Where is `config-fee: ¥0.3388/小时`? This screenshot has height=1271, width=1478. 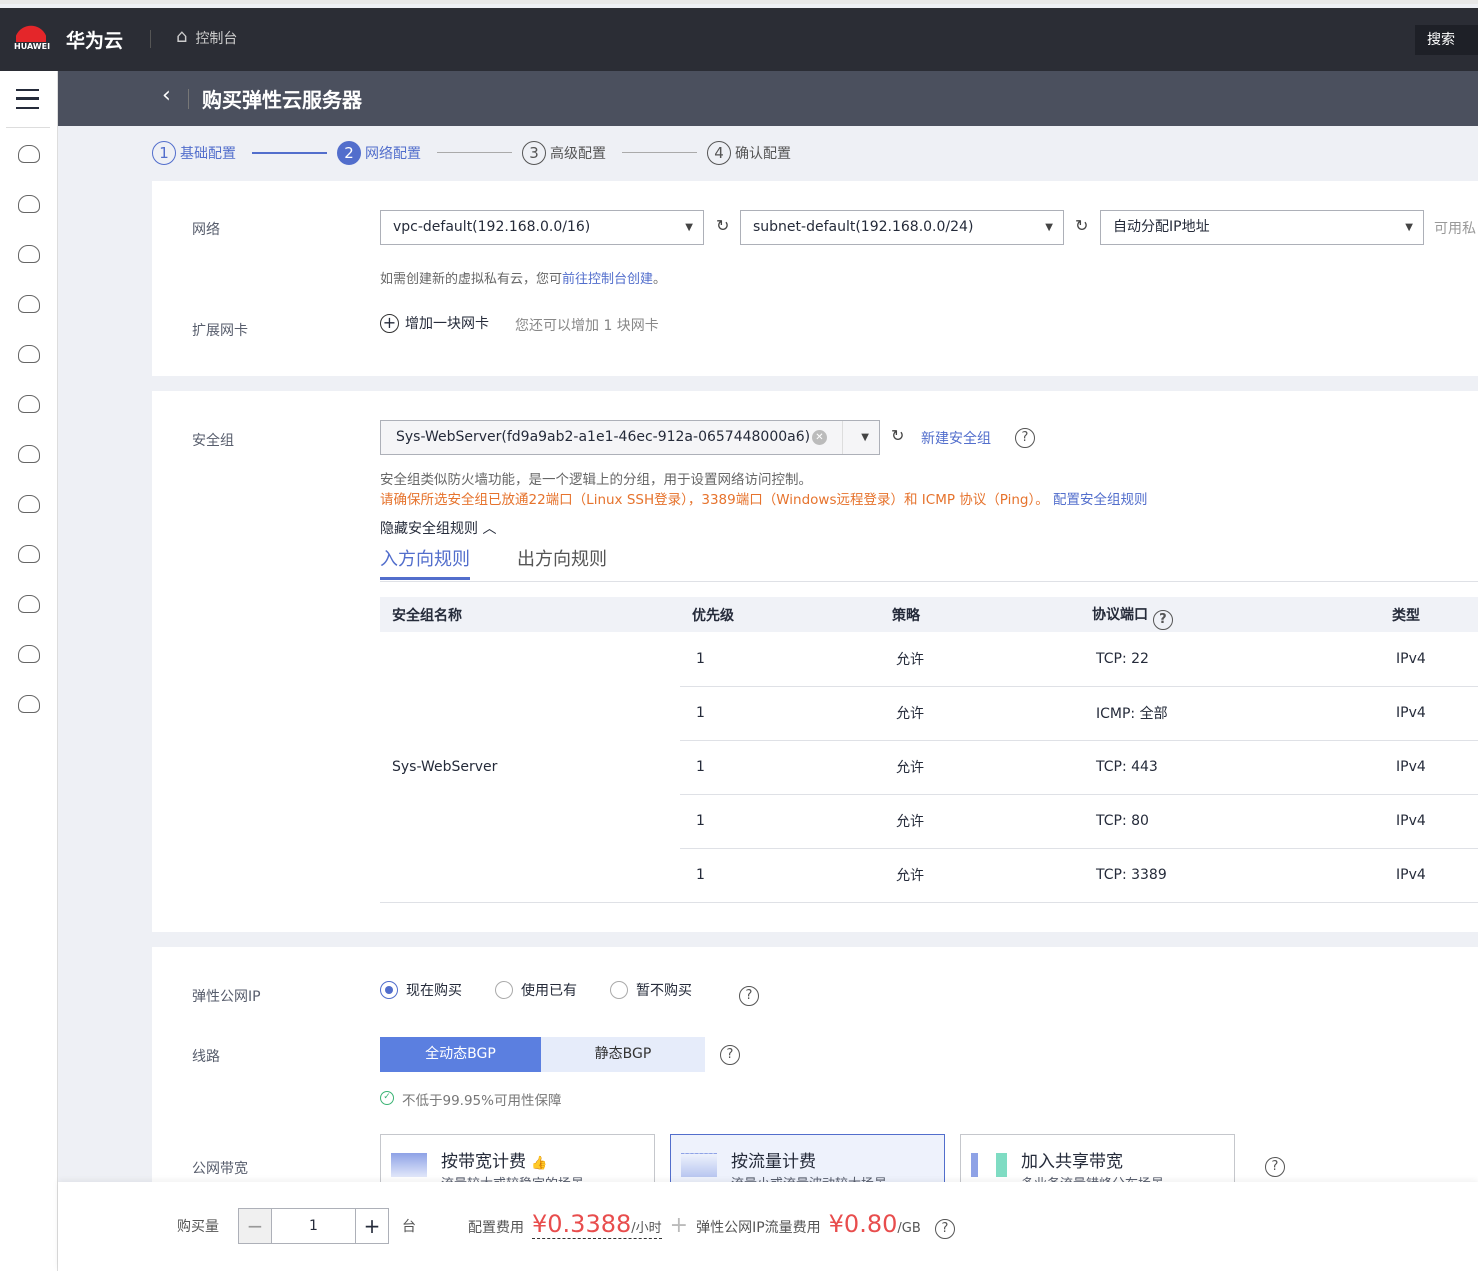 config-fee: ¥0.3388/小时 is located at coordinates (597, 1224).